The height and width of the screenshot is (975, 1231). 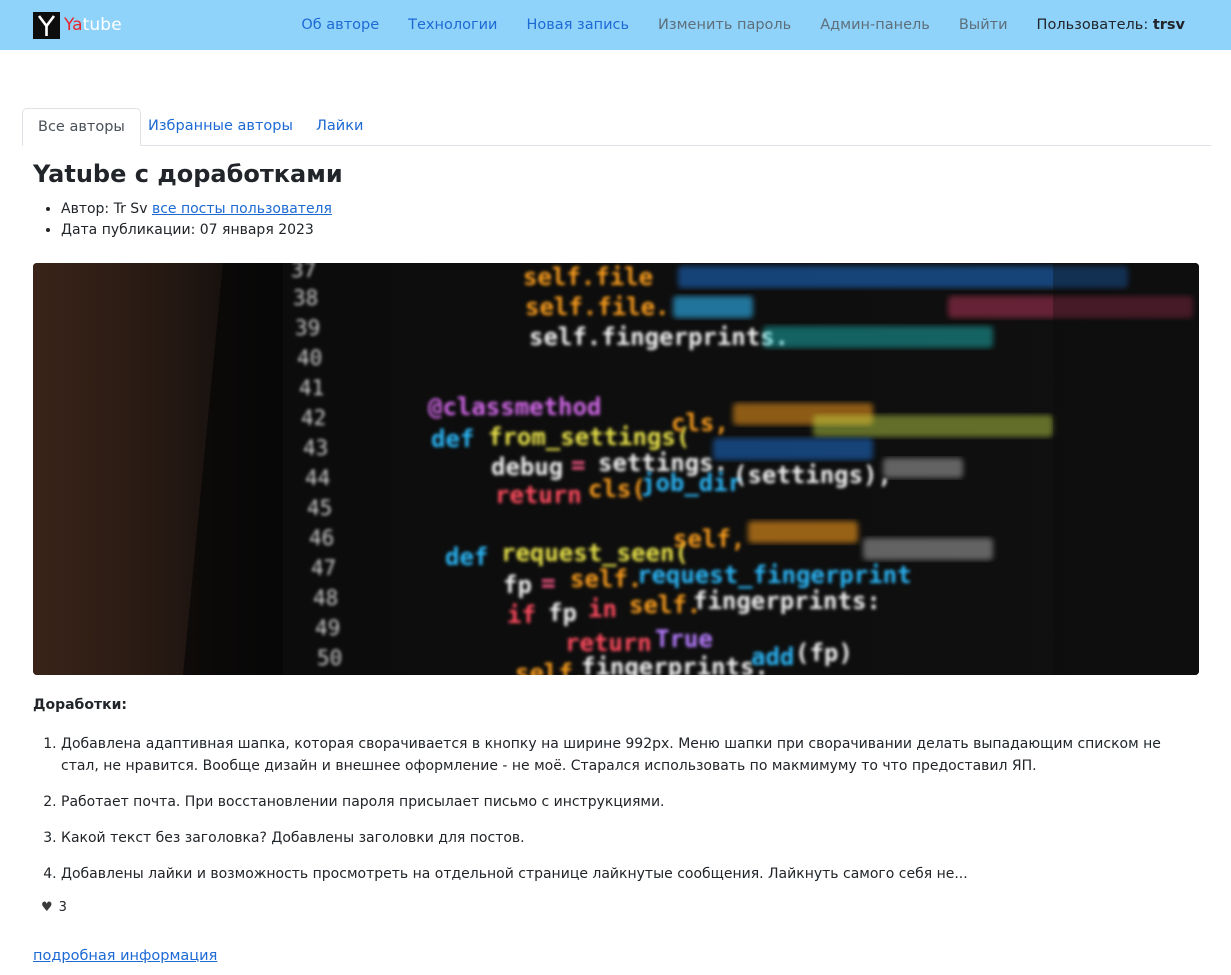 What do you see at coordinates (691, 483) in the screenshot?
I see `code-text: job_dir` at bounding box center [691, 483].